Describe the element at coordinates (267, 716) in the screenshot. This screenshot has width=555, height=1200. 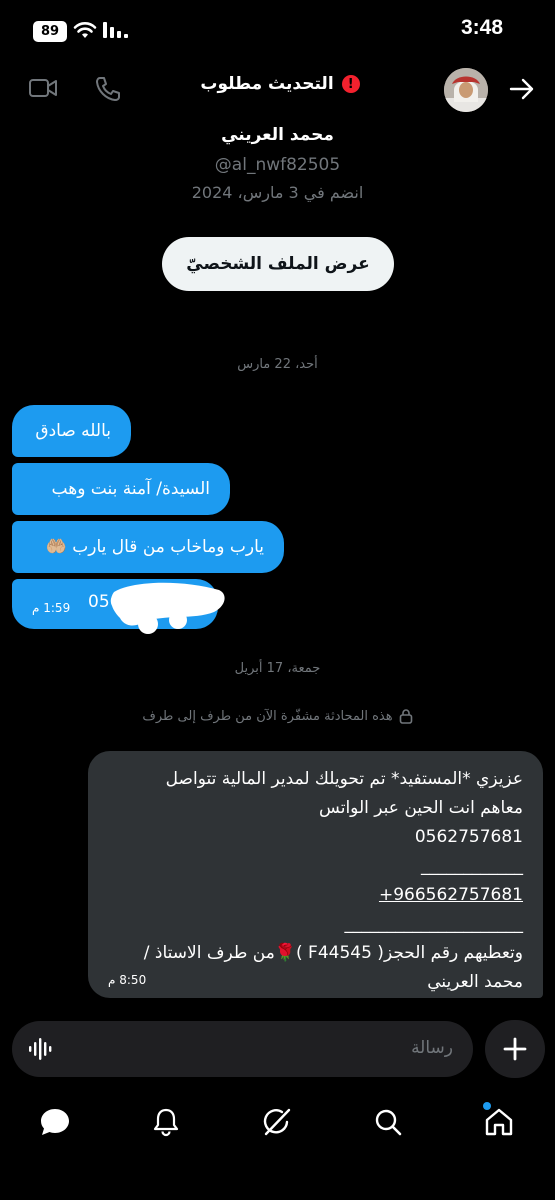
I see `encryption-text: هذه المحادثة مشفّرة الآن من طرف إلى طرف` at that location.